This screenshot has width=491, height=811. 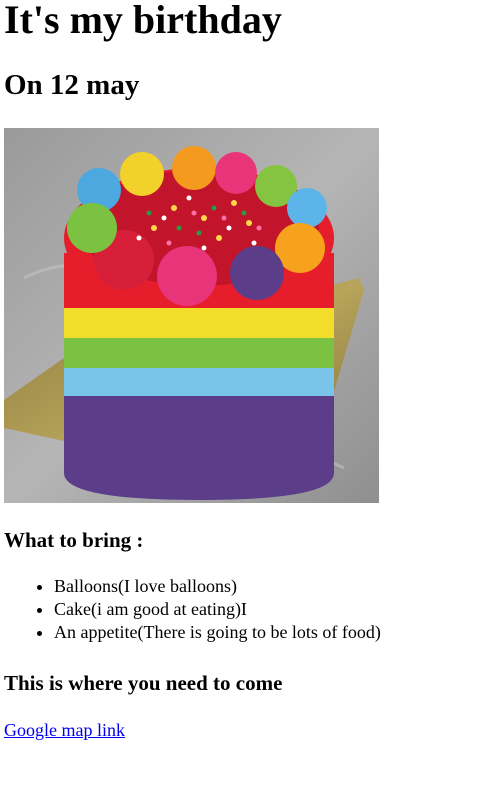 I want to click on page-title: It's my birthday, so click(x=143, y=21).